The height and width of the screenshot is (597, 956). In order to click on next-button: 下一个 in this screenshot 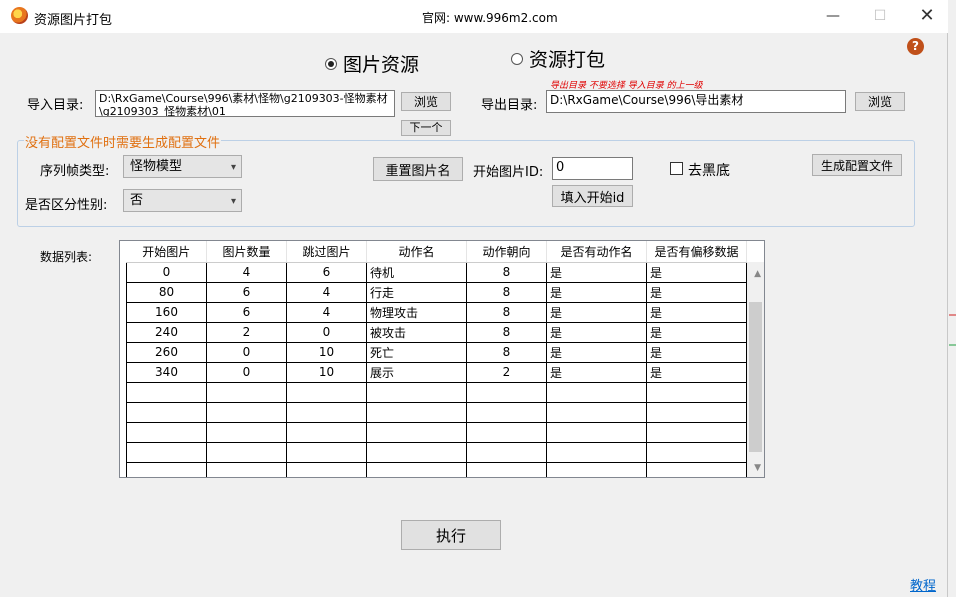, I will do `click(426, 128)`.